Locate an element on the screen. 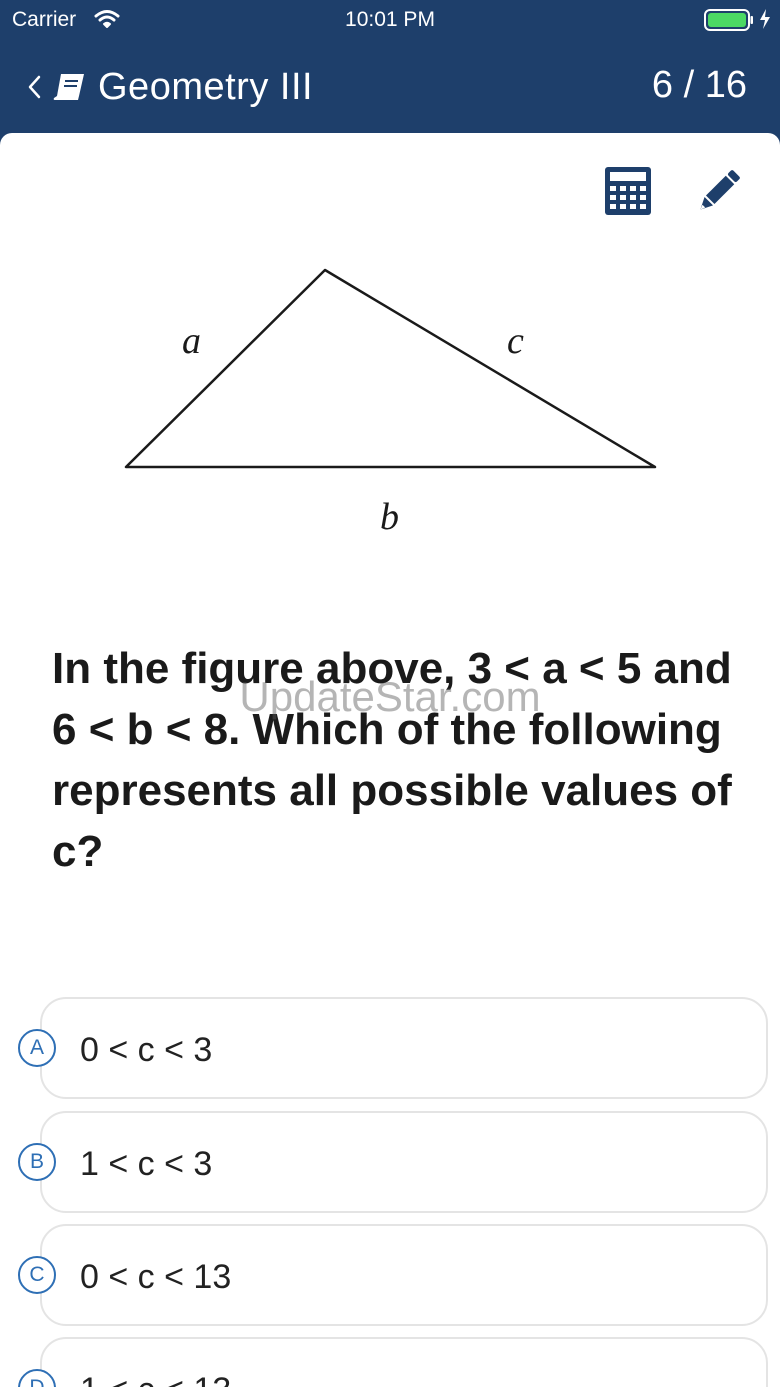 This screenshot has width=780, height=1387. side-label-a: a is located at coordinates (191, 341).